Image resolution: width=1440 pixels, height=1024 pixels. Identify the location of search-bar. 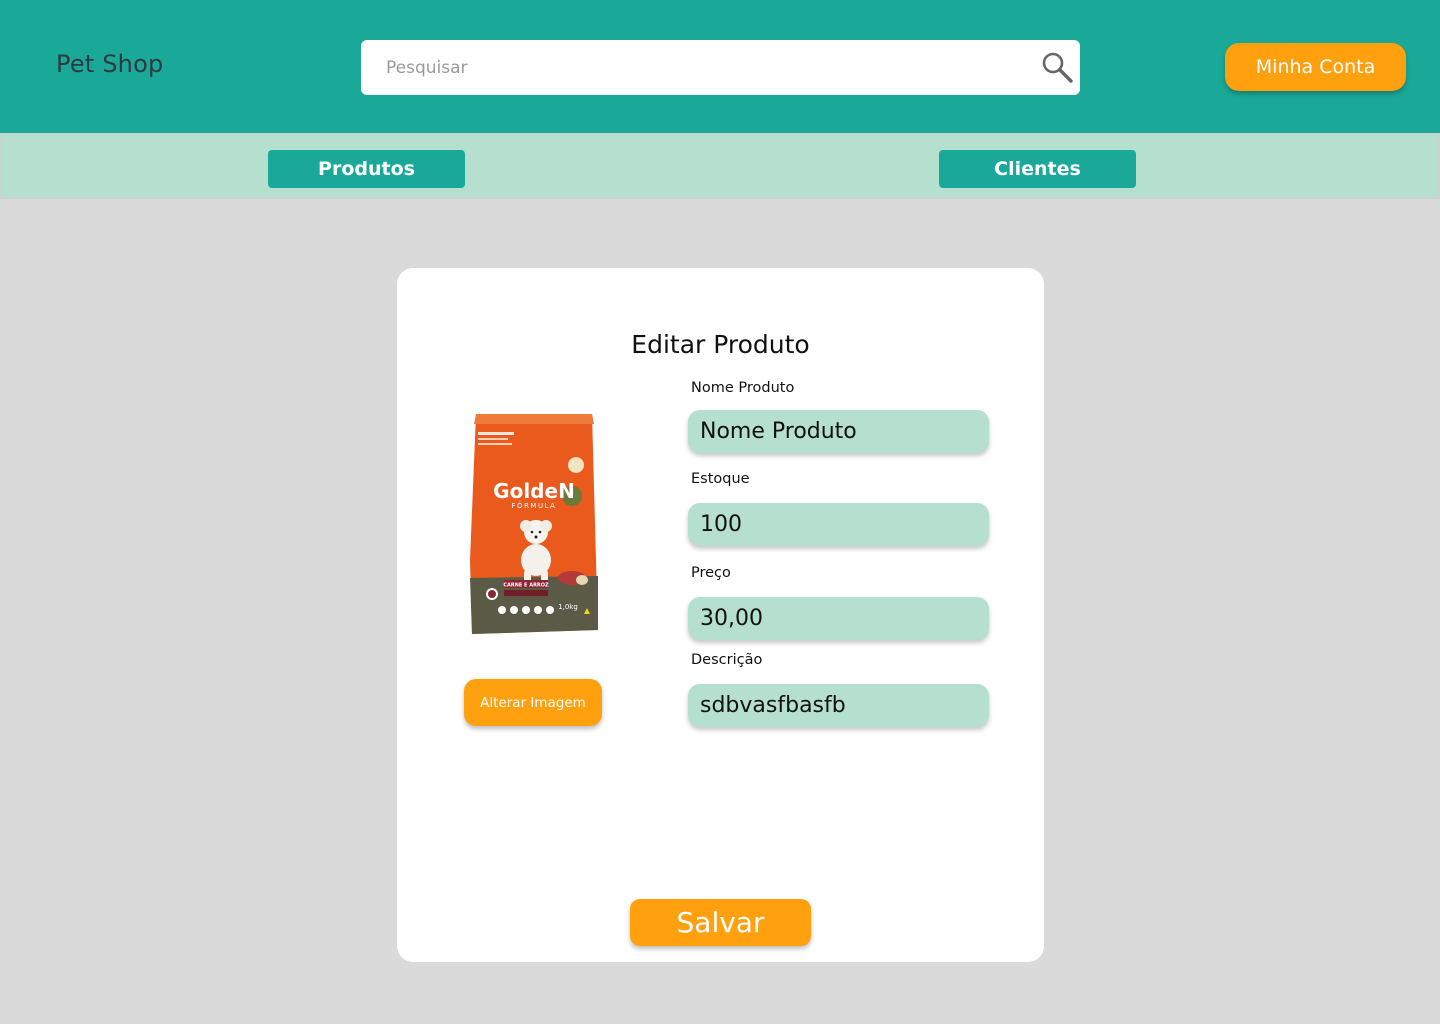
(720, 67).